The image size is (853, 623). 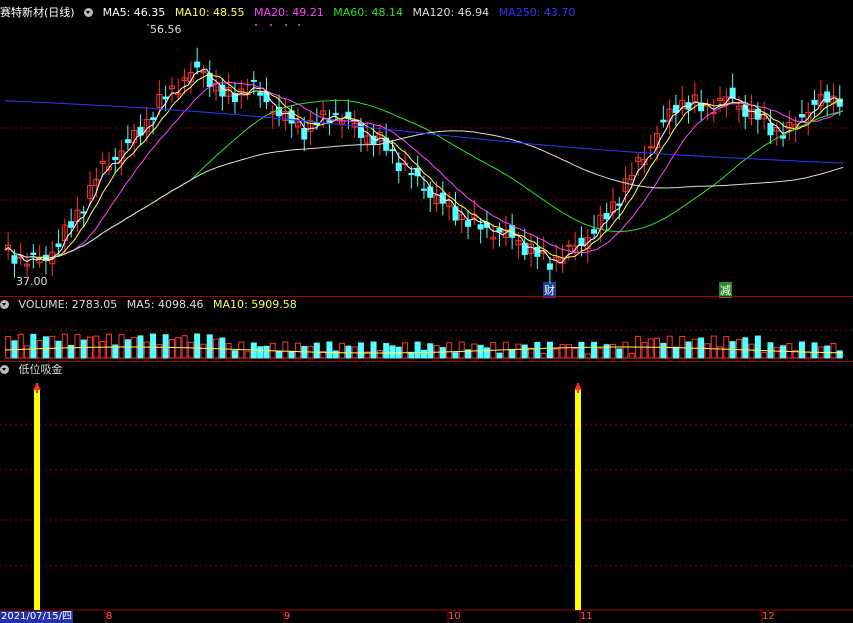 What do you see at coordinates (37, 388) in the screenshot?
I see `signal-arrow-stem` at bounding box center [37, 388].